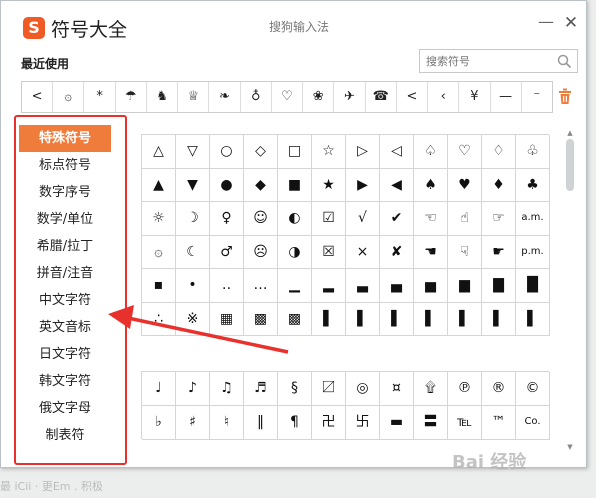 The height and width of the screenshot is (498, 596). What do you see at coordinates (227, 286) in the screenshot?
I see `symbol-cell: ‥` at bounding box center [227, 286].